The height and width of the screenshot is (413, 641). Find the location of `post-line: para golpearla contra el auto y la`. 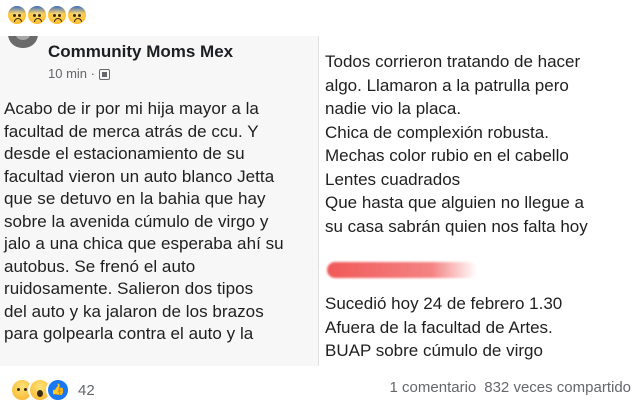

post-line: para golpearla contra el auto y la is located at coordinates (129, 333).